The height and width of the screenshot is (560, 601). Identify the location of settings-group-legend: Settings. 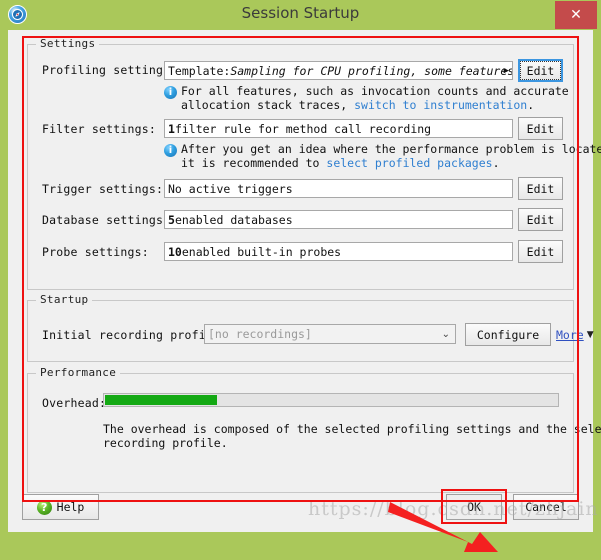
(68, 43).